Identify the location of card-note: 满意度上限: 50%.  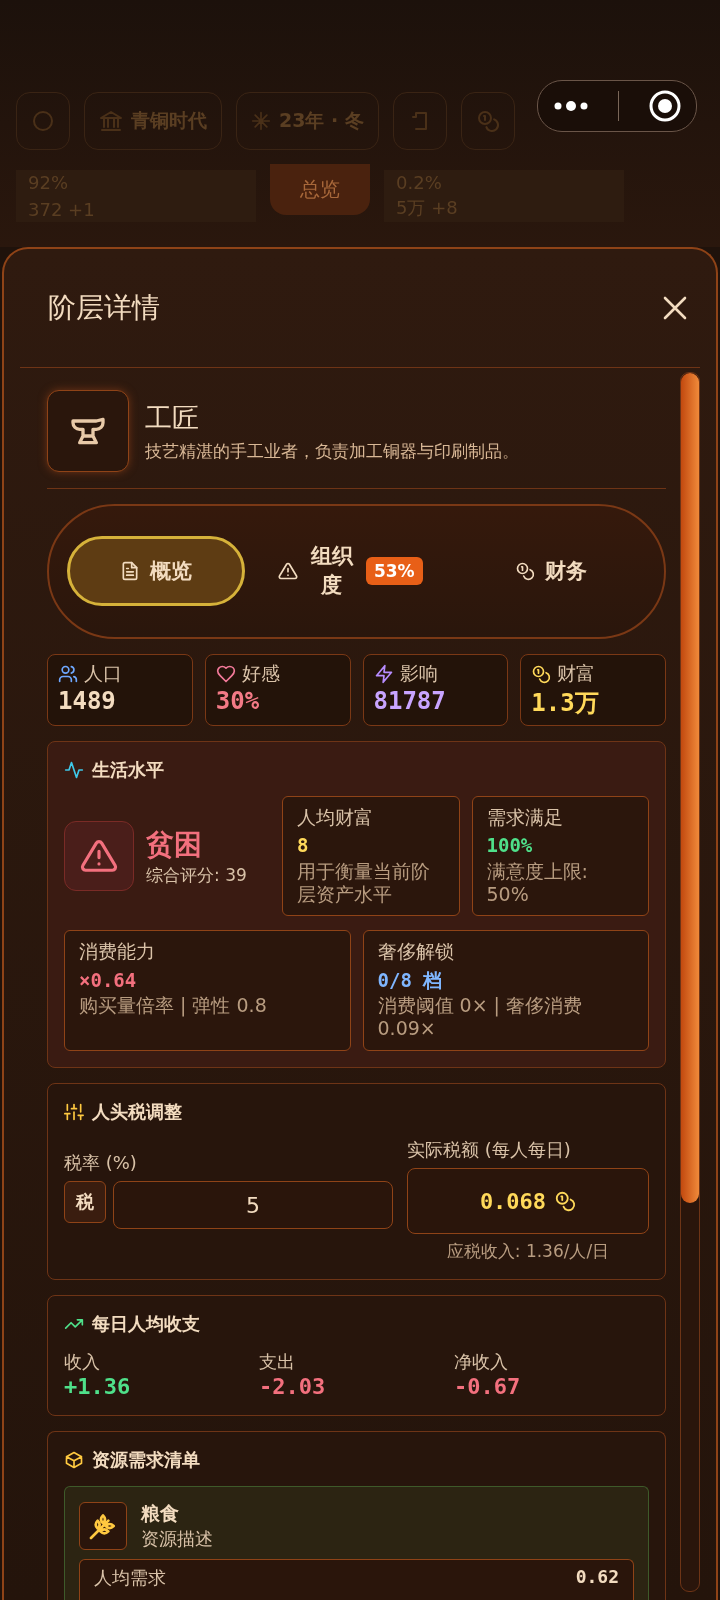
(537, 882).